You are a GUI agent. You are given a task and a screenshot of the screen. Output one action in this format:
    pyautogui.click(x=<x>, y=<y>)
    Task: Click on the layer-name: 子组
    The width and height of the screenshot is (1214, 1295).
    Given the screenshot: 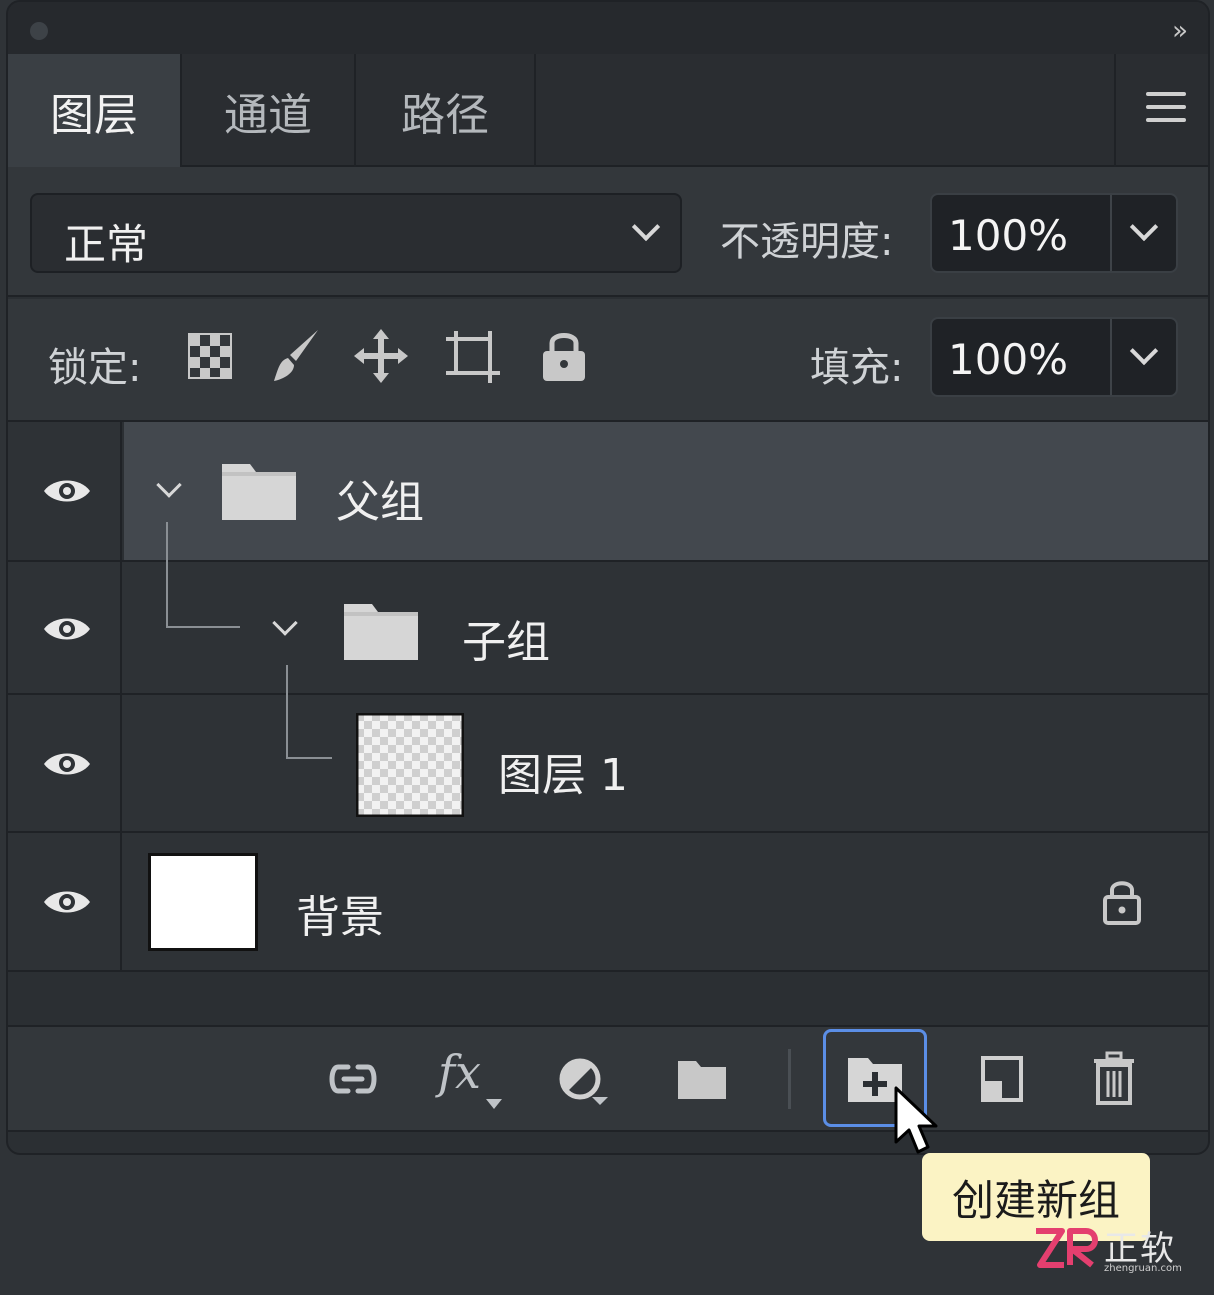 What is the action you would take?
    pyautogui.click(x=506, y=642)
    